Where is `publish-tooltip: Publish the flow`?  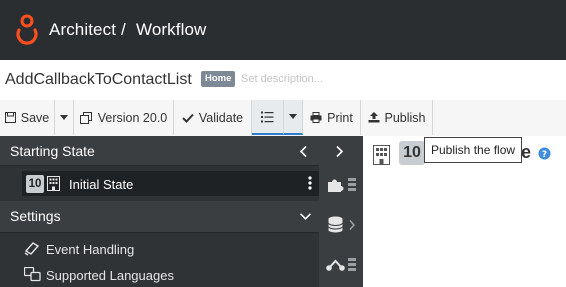
publish-tooltip: Publish the flow is located at coordinates (473, 150).